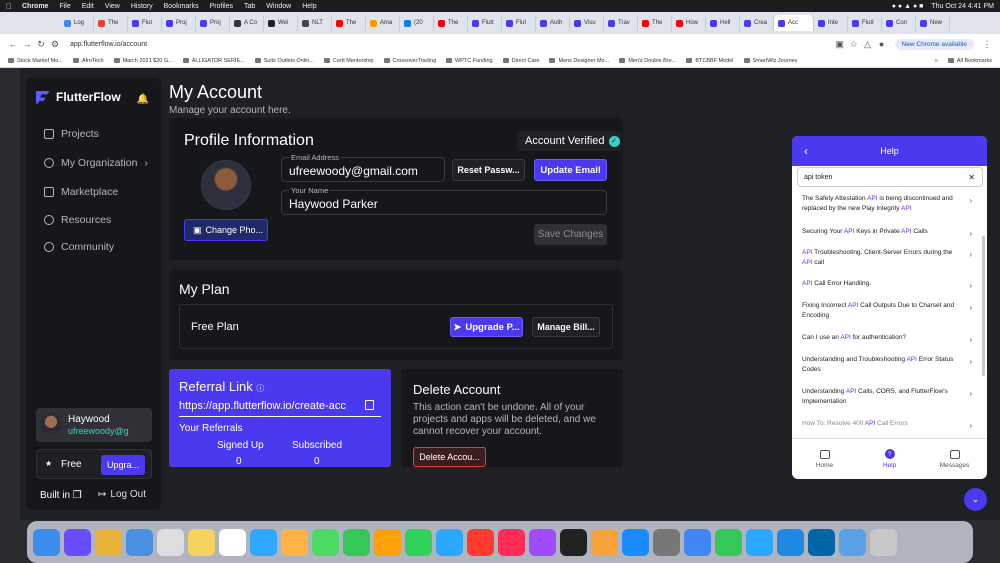 The width and height of the screenshot is (1000, 563). Describe the element at coordinates (81, 192) in the screenshot. I see `sidebar-item-marketplace: Marketplace` at that location.